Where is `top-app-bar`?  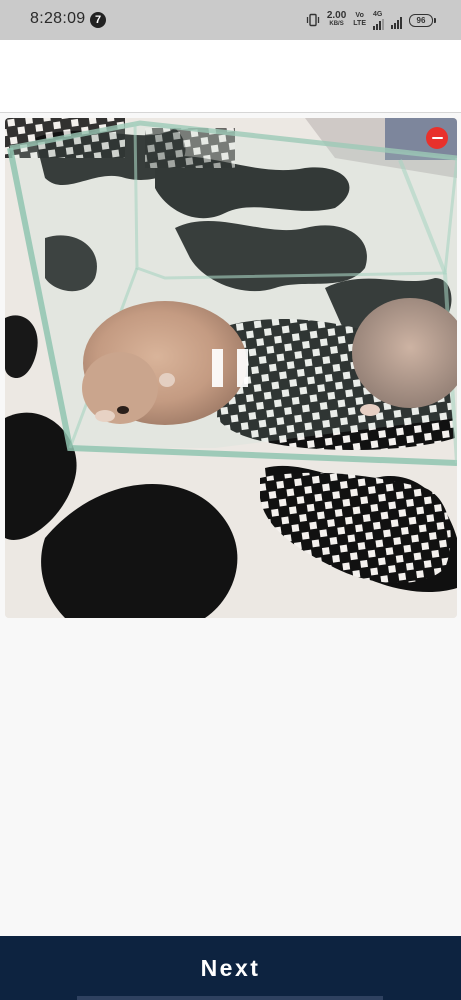
top-app-bar is located at coordinates (230, 76).